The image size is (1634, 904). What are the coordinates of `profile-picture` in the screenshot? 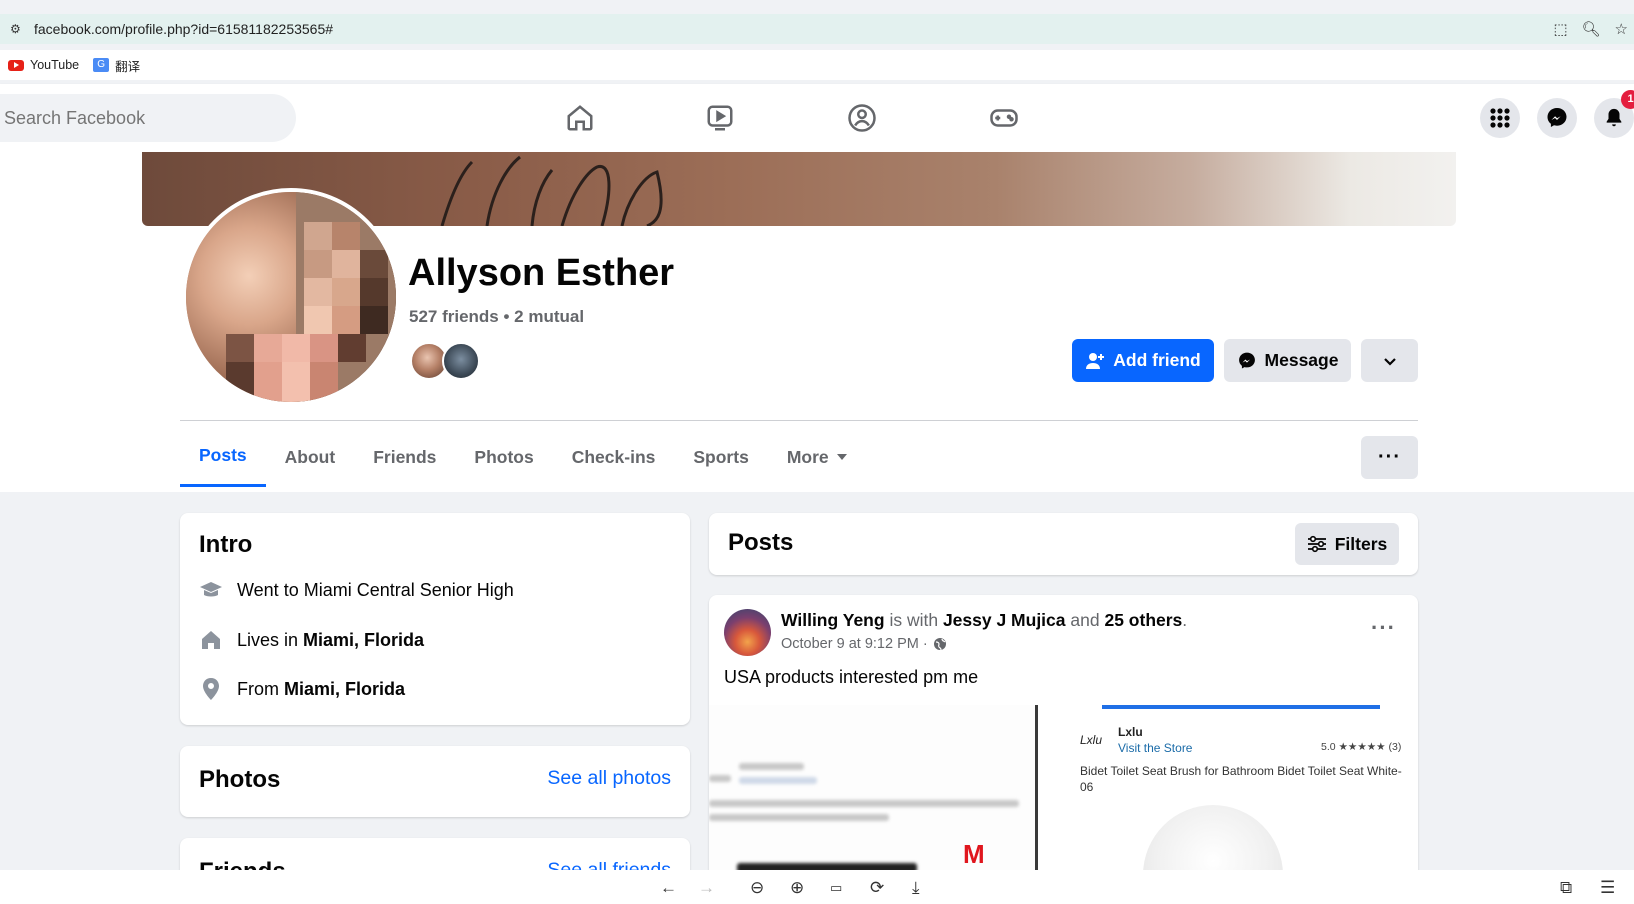 It's located at (291, 297).